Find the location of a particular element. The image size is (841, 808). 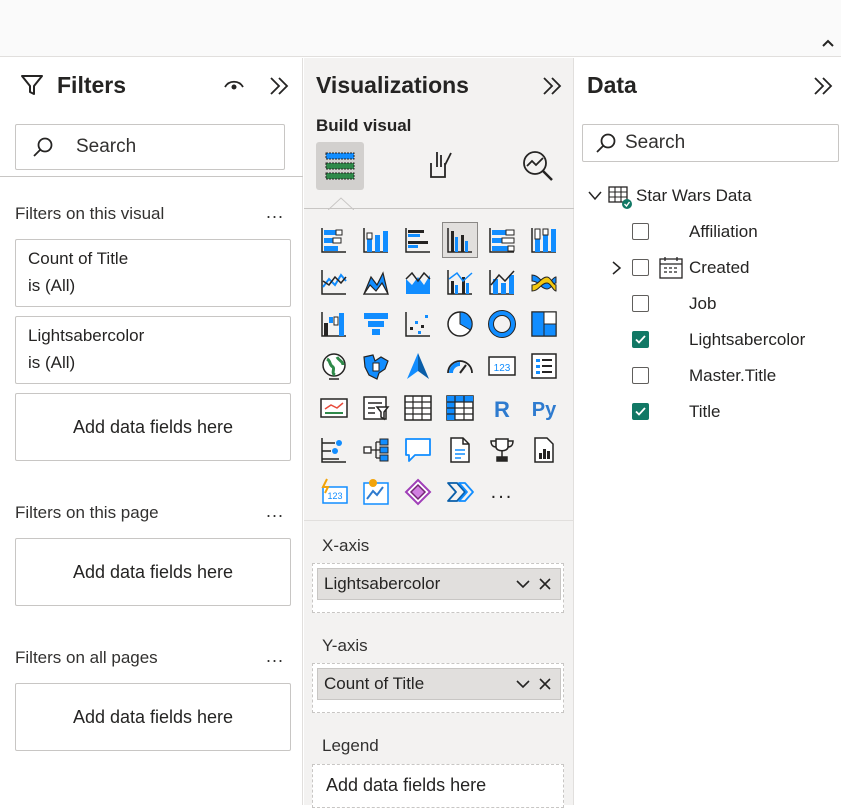

y-axis-well: Count of Title is located at coordinates (438, 688).